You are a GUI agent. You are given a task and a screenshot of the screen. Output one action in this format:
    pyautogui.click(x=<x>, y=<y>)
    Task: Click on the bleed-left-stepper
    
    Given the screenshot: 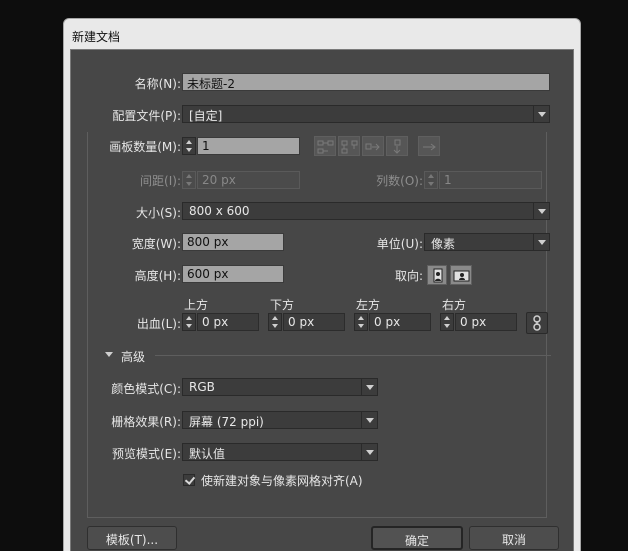 What is the action you would take?
    pyautogui.click(x=361, y=322)
    